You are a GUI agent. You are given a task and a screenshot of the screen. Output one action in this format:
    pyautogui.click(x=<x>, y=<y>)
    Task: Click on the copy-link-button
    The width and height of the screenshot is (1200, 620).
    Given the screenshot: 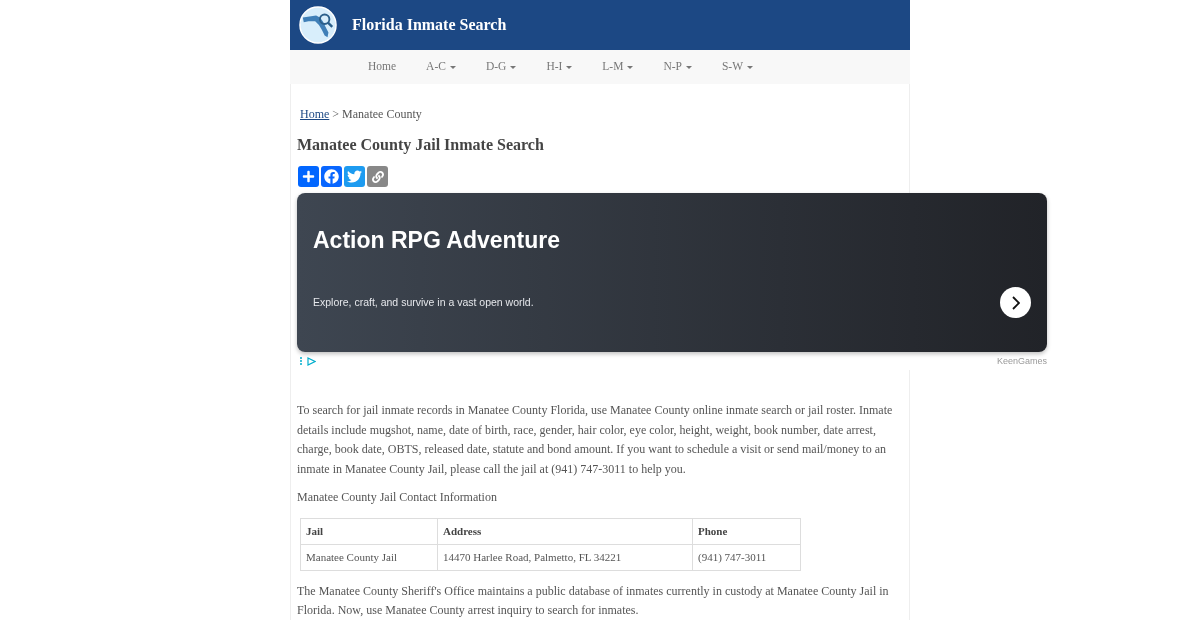 What is the action you would take?
    pyautogui.click(x=377, y=176)
    